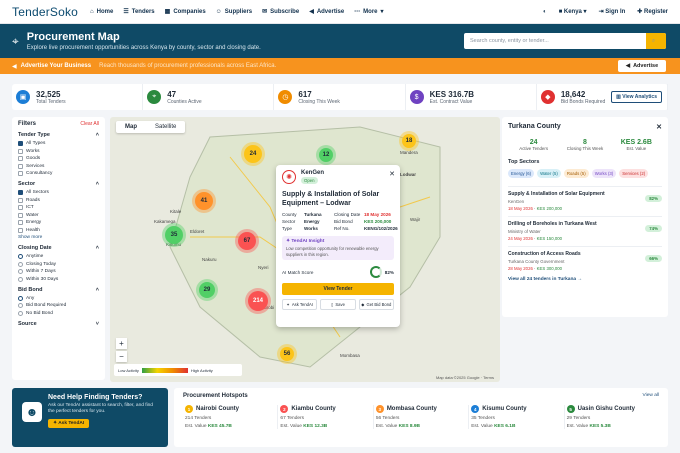 The height and width of the screenshot is (453, 680). I want to click on filter-option: Closing Today, so click(58, 264).